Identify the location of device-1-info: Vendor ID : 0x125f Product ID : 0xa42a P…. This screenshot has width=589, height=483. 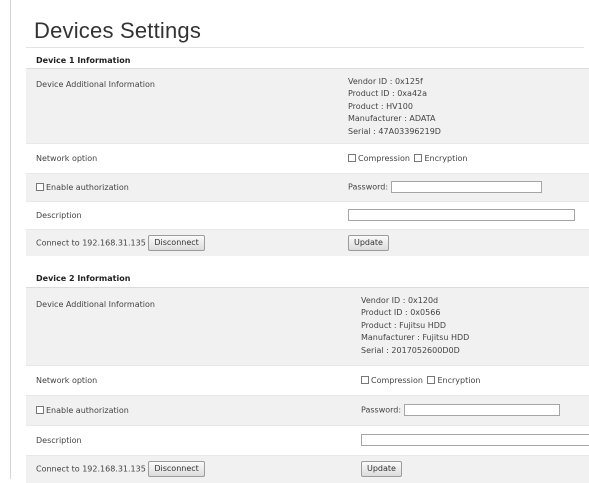
(468, 107).